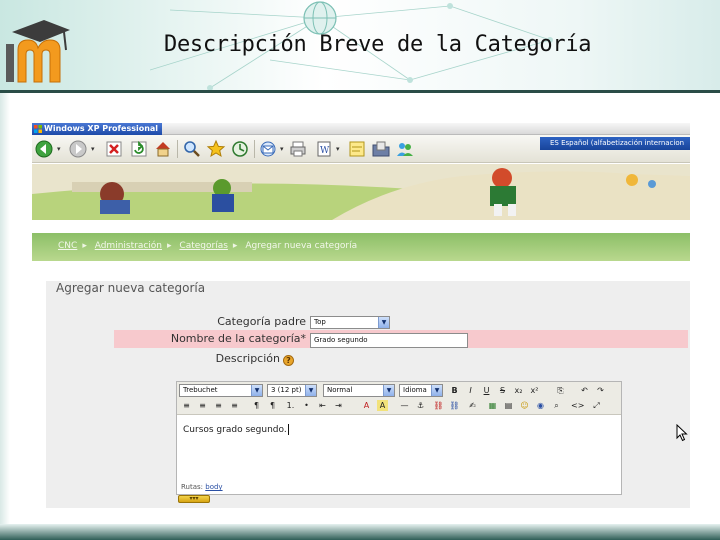  I want to click on fullscreen-button: ⤢, so click(596, 405).